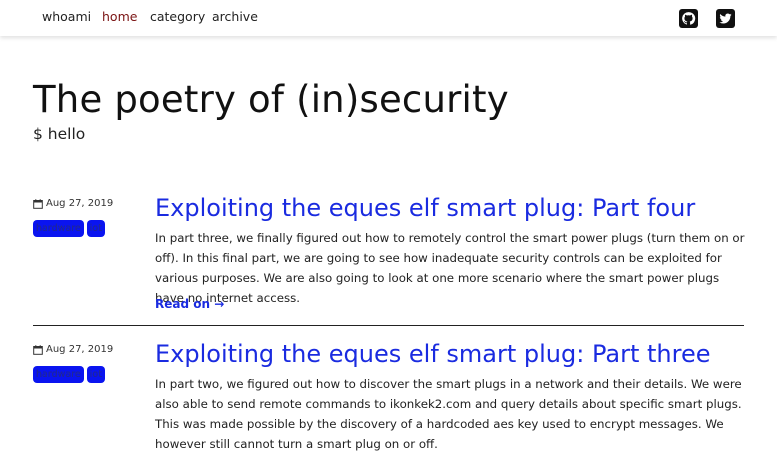  I want to click on nav-category: category, so click(177, 16).